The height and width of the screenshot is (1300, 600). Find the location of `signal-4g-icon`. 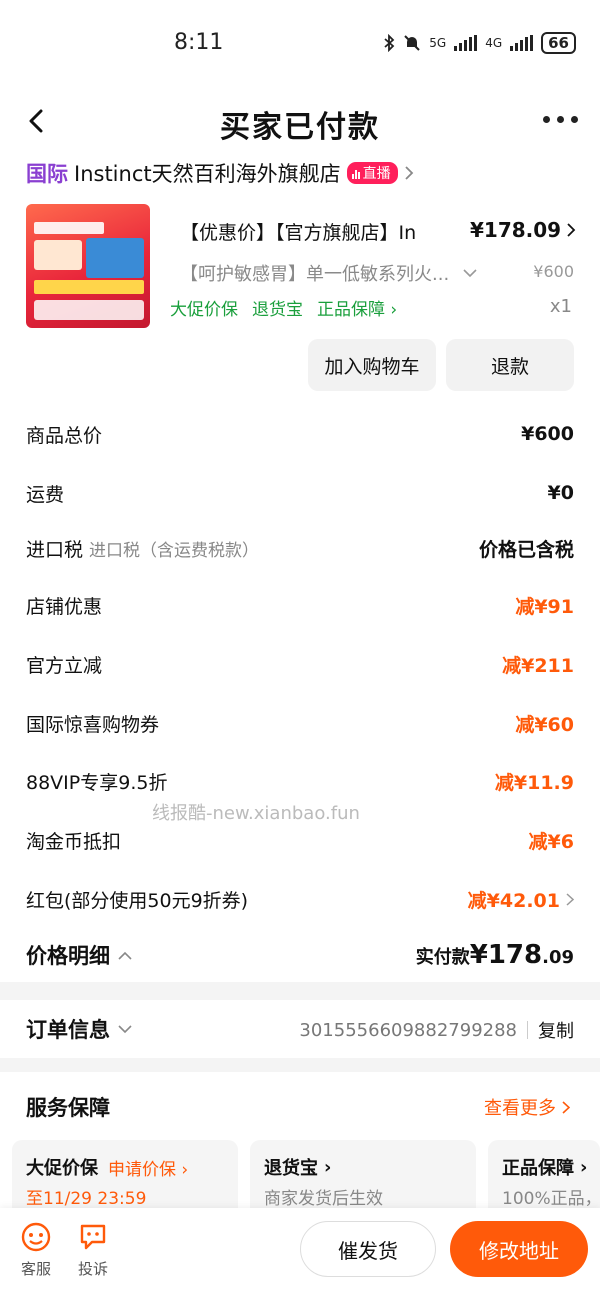

signal-4g-icon is located at coordinates (522, 43).